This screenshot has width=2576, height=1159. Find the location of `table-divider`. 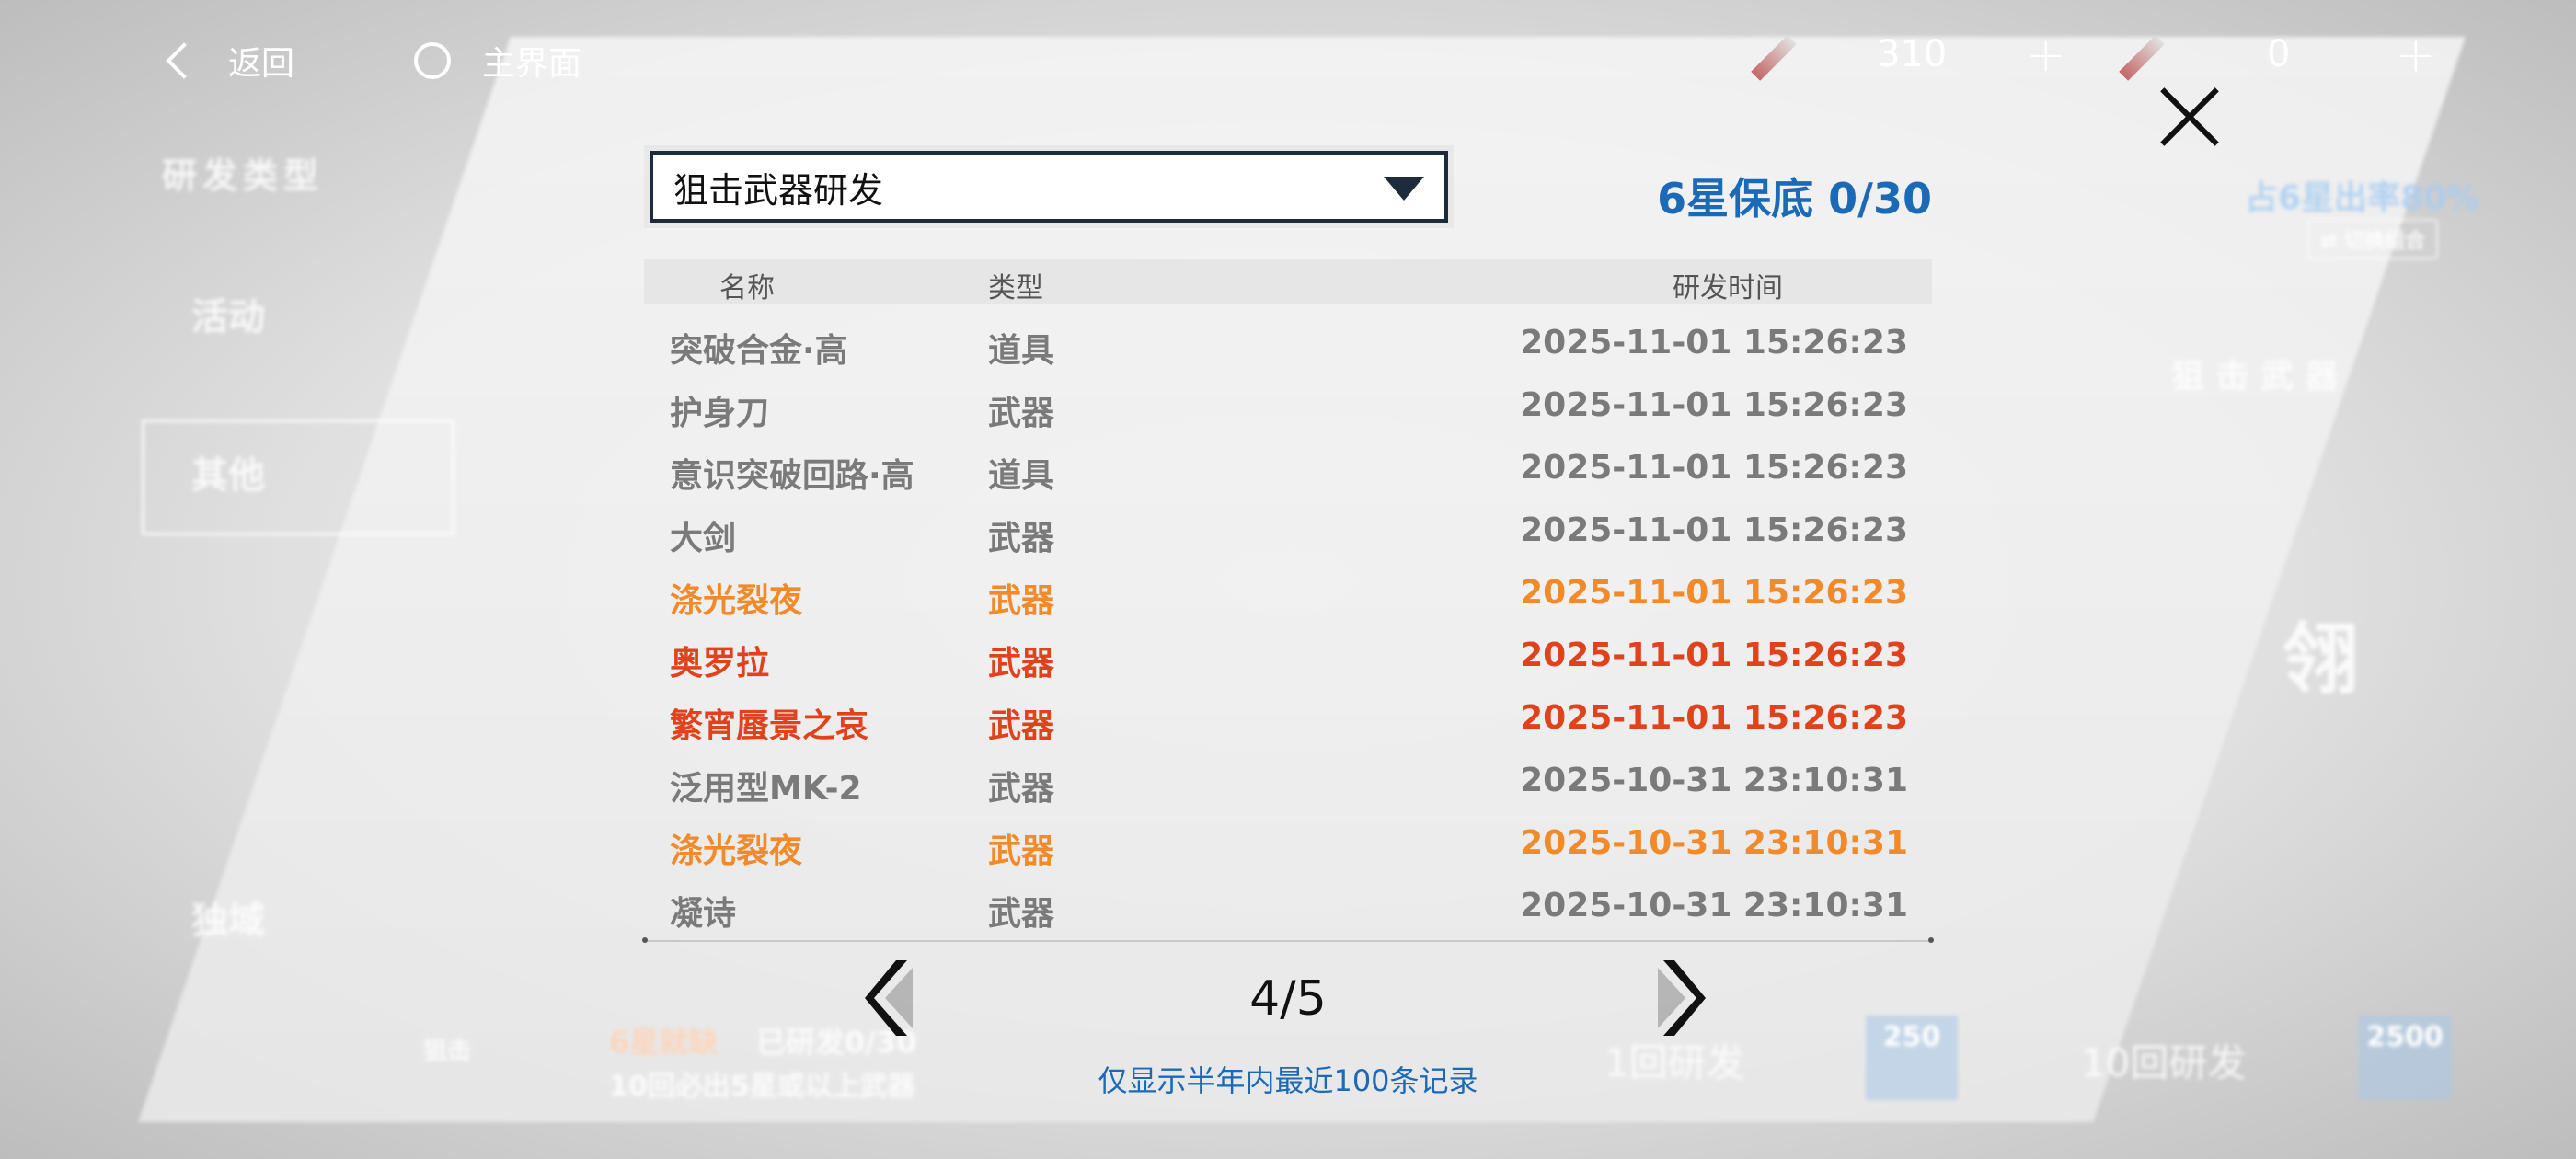

table-divider is located at coordinates (1288, 940).